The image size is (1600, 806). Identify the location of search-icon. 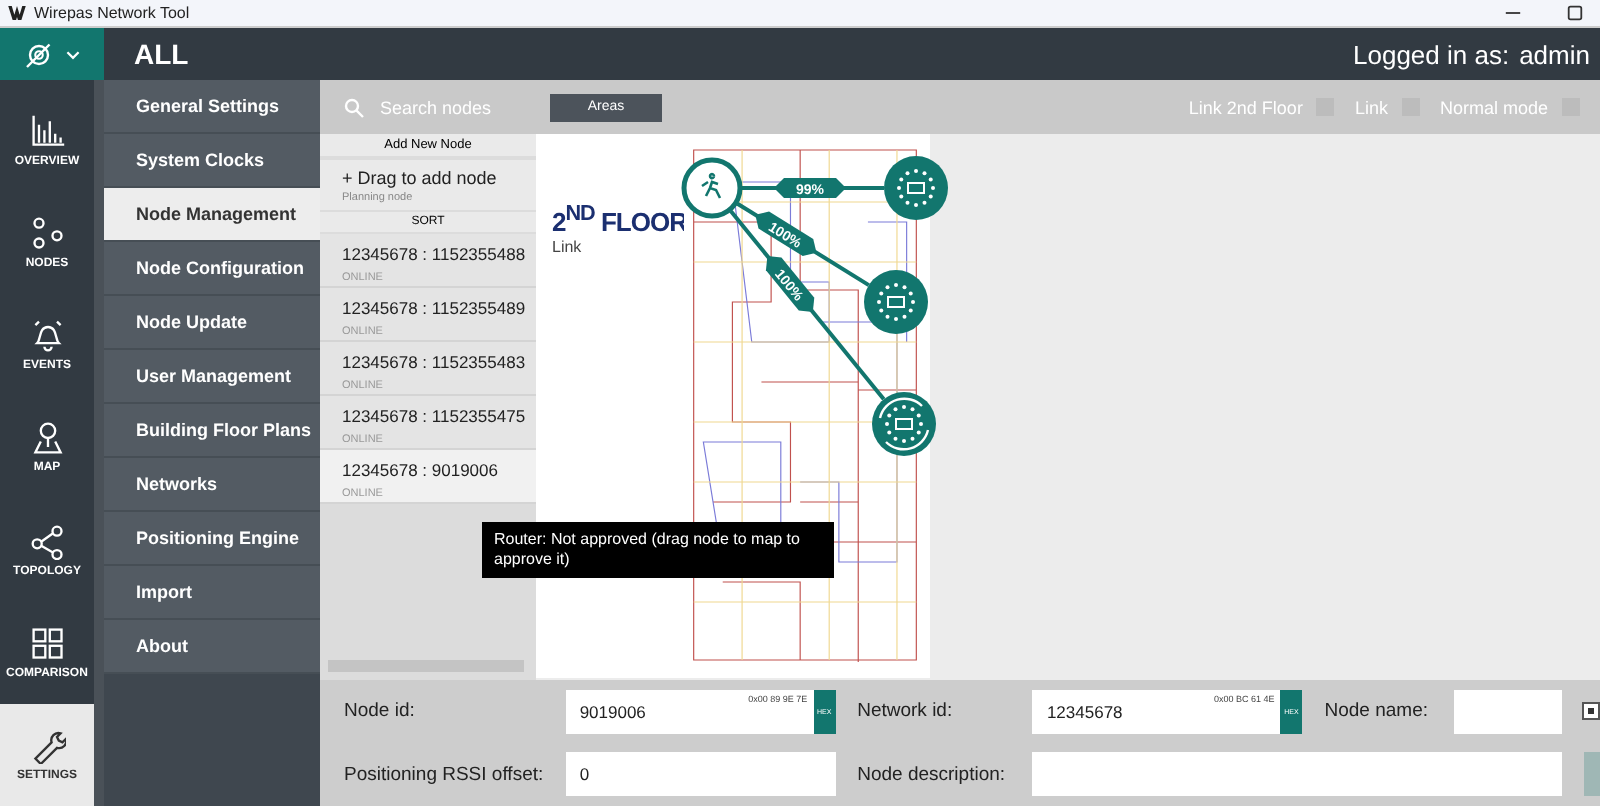
(354, 107).